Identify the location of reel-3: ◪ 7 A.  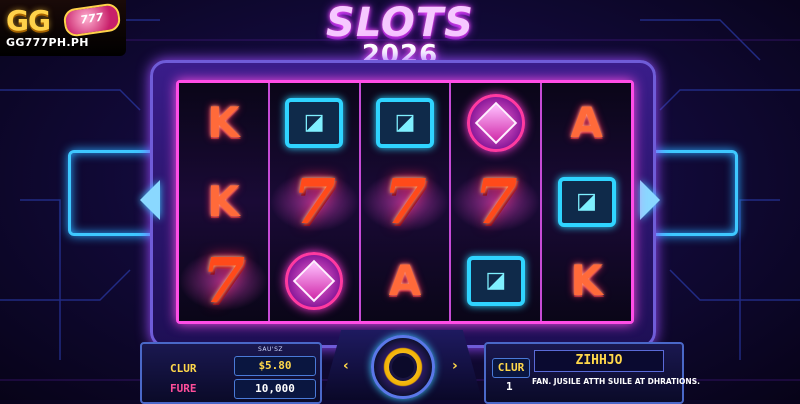
(406, 202).